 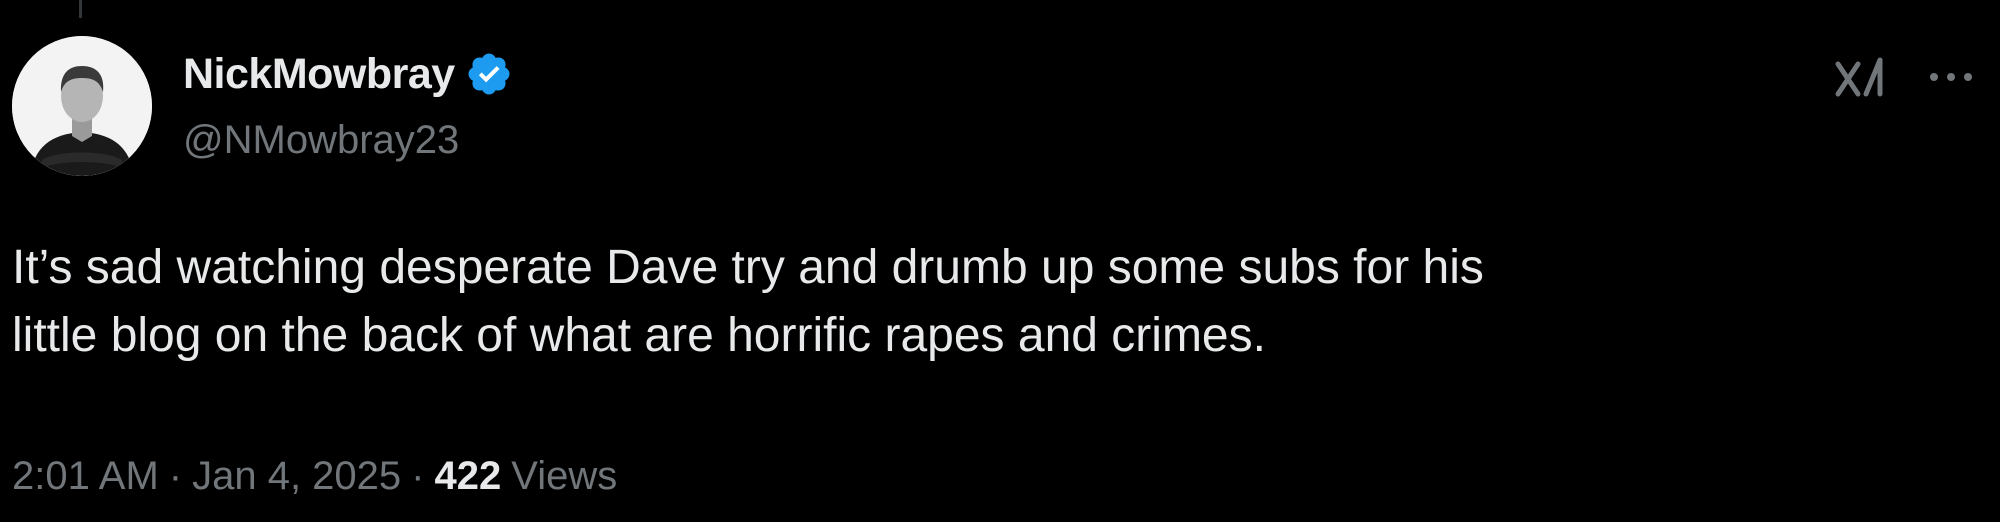 I want to click on author-display-name: NickMowbray, so click(x=319, y=74).